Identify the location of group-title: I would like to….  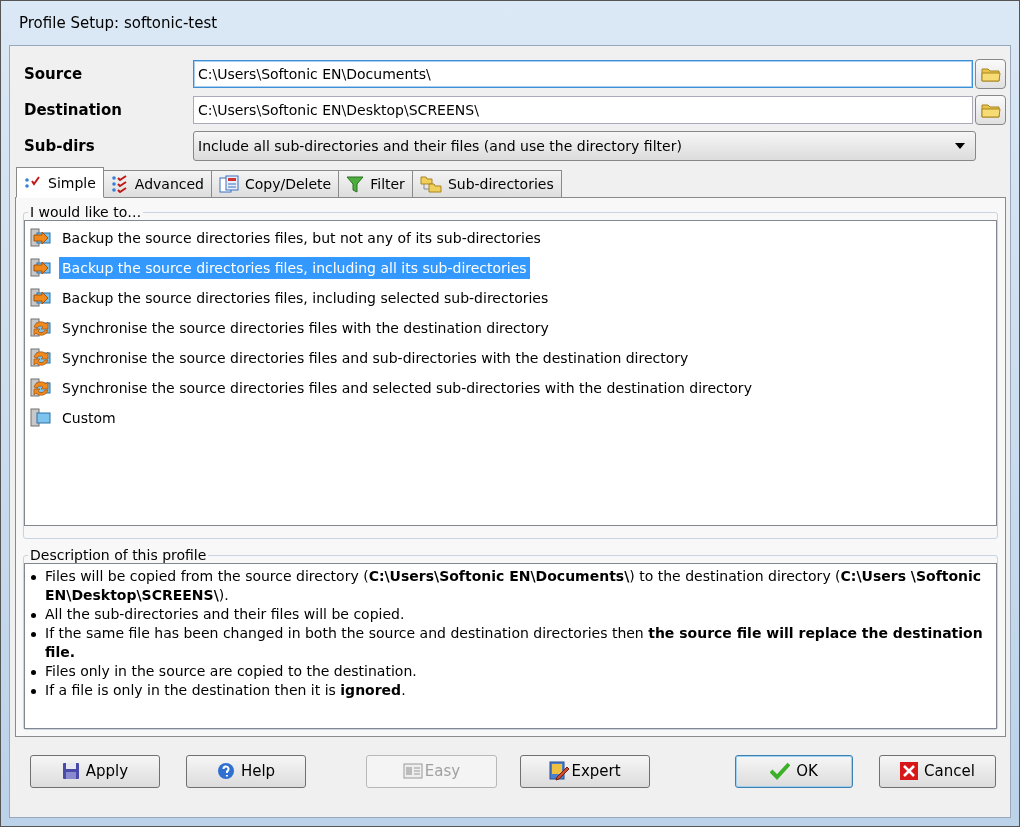
(86, 212).